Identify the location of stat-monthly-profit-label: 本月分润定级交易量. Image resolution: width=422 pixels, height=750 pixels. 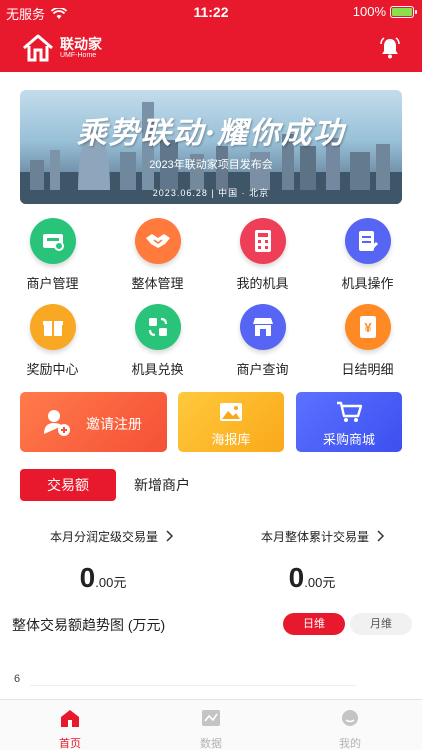
(104, 537).